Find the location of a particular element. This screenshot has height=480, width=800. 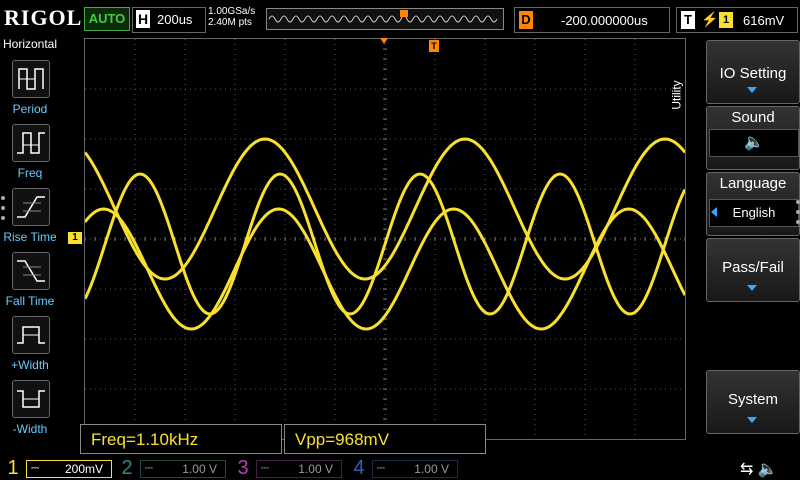

horizontal-center-marker is located at coordinates (384, 41).